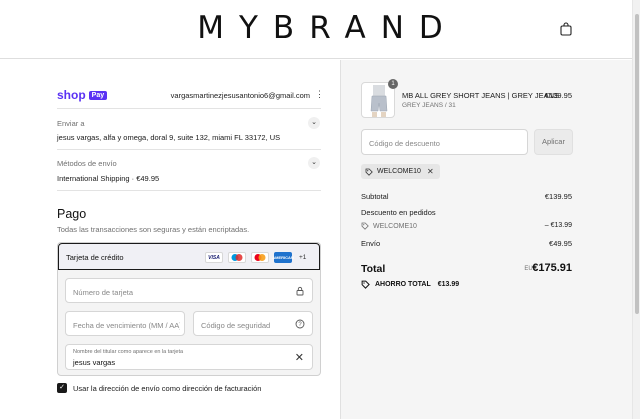 Image resolution: width=640 pixels, height=419 pixels. What do you see at coordinates (430, 171) in the screenshot?
I see `remove-discount-icon: ✕` at bounding box center [430, 171].